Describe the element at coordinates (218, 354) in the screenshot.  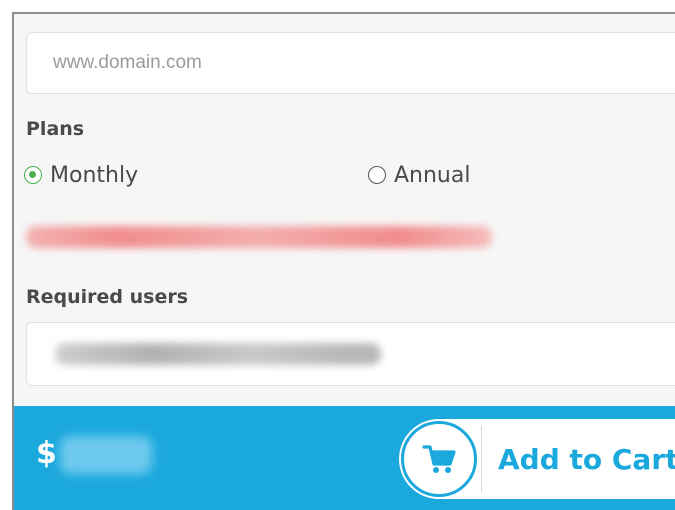
I see `redacted-select-value` at that location.